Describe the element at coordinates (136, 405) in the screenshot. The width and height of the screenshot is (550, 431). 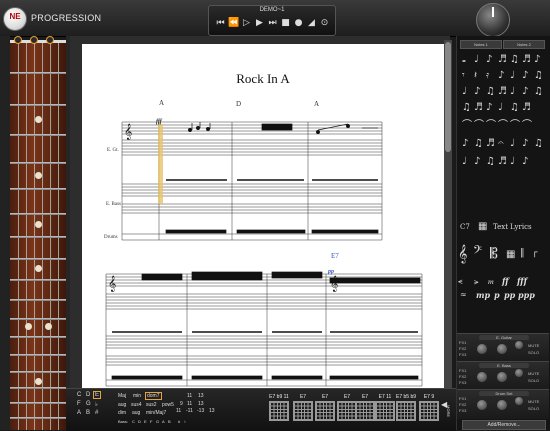
I see `chord-type-sus4: sus4` at that location.